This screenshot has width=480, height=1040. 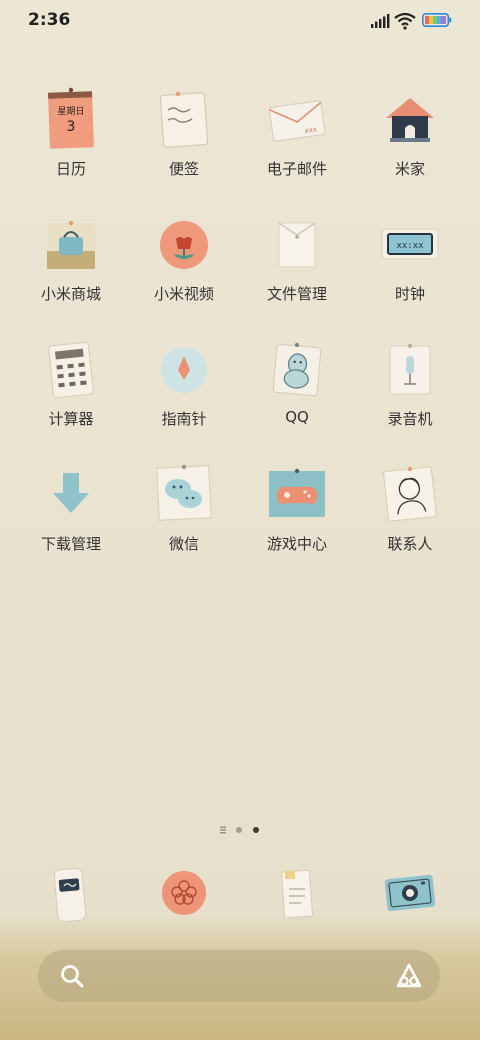 What do you see at coordinates (310, 130) in the screenshot?
I see `svg-text: xxx` at bounding box center [310, 130].